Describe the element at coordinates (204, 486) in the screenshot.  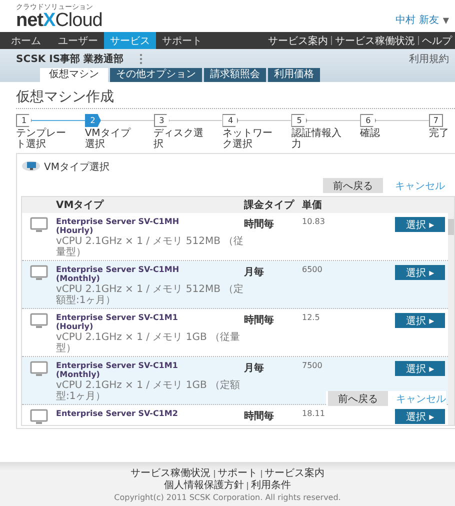
I see `footer-link: 個人情報保護方針` at that location.